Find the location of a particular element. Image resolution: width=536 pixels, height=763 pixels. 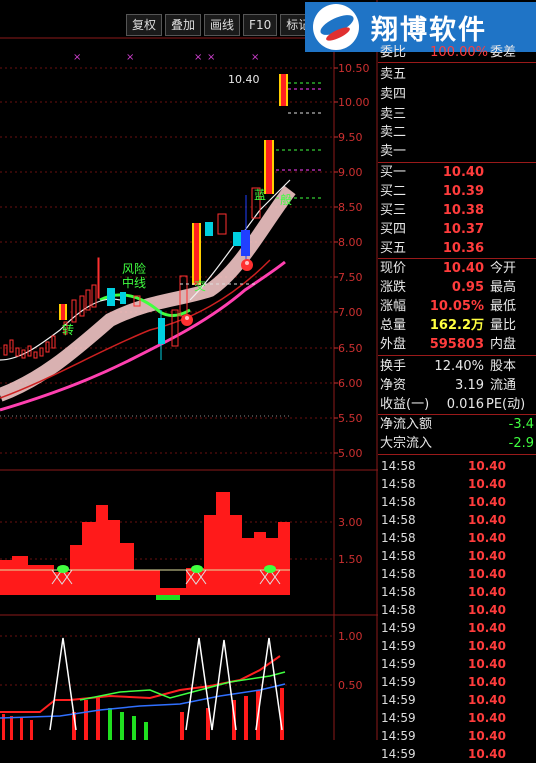

ask-row: 卖二 is located at coordinates (457, 133).